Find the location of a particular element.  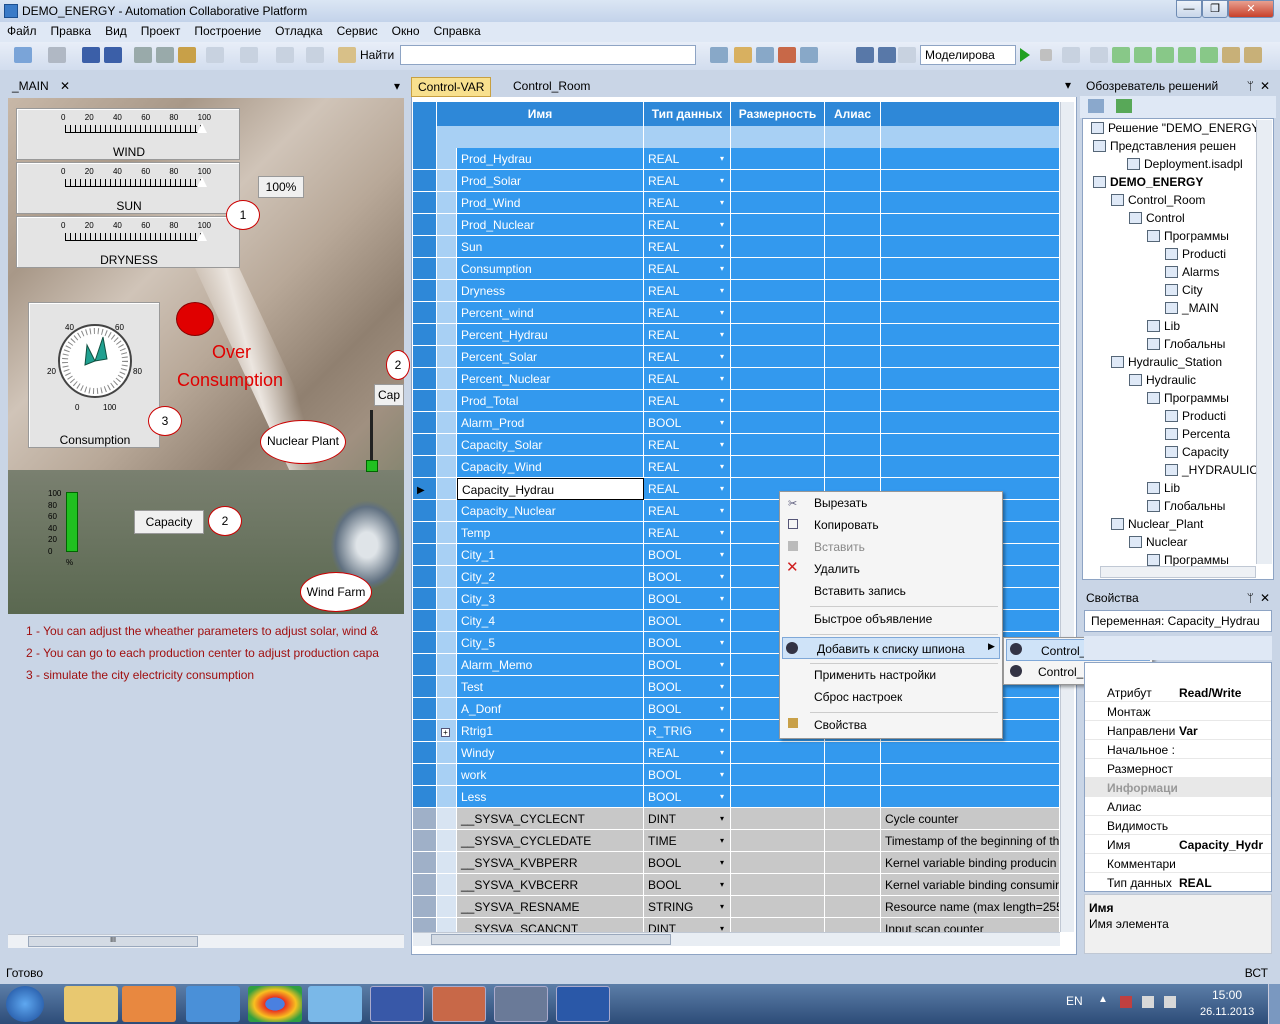

table-row: Capacity_Solar REAL ▾ is located at coordinates (736, 445).